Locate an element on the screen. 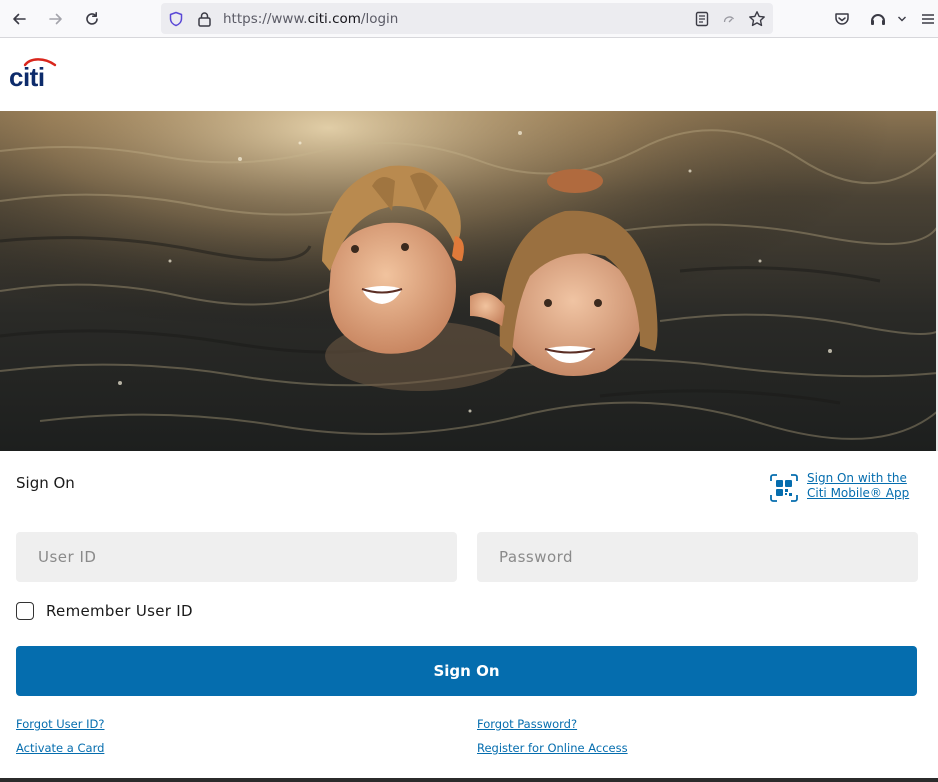 This screenshot has height=782, width=938. address-bar: https://www.citi.com/login is located at coordinates (467, 18).